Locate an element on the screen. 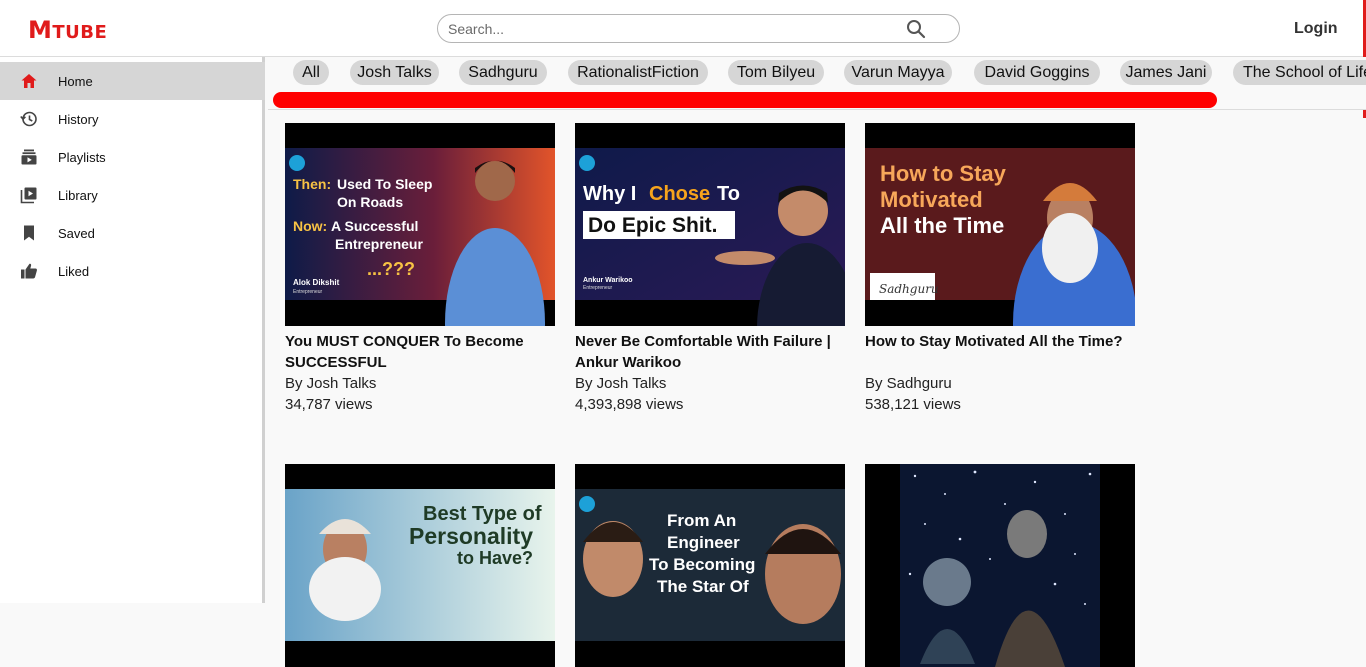 This screenshot has height=667, width=1366. chip-sadhguru: Sadhguru is located at coordinates (503, 72).